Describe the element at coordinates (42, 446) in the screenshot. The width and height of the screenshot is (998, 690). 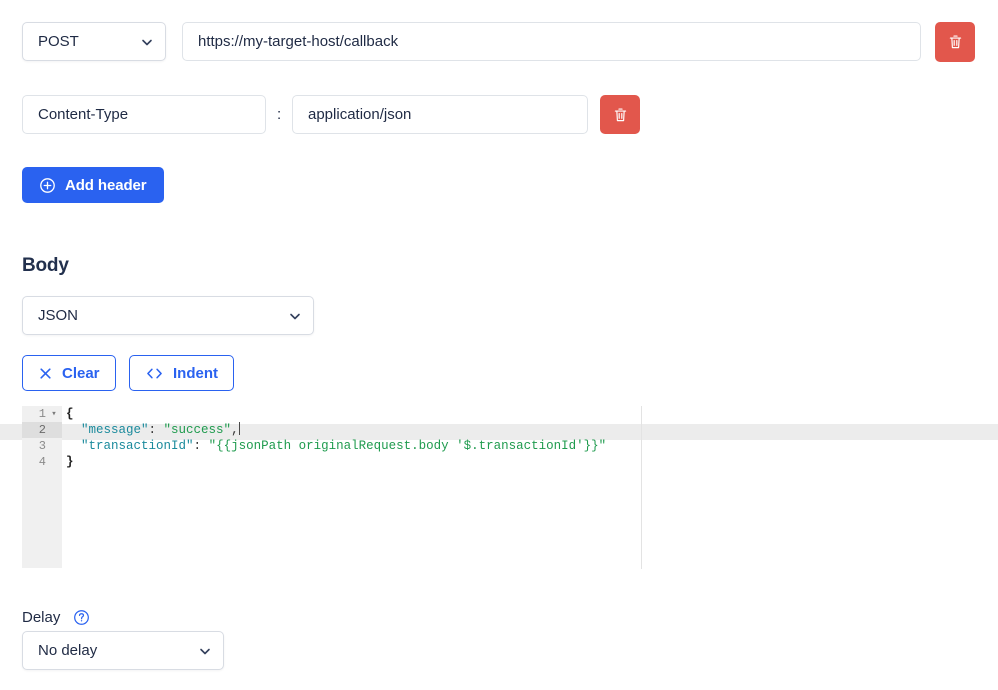
I see `editor-line-number: 3` at that location.